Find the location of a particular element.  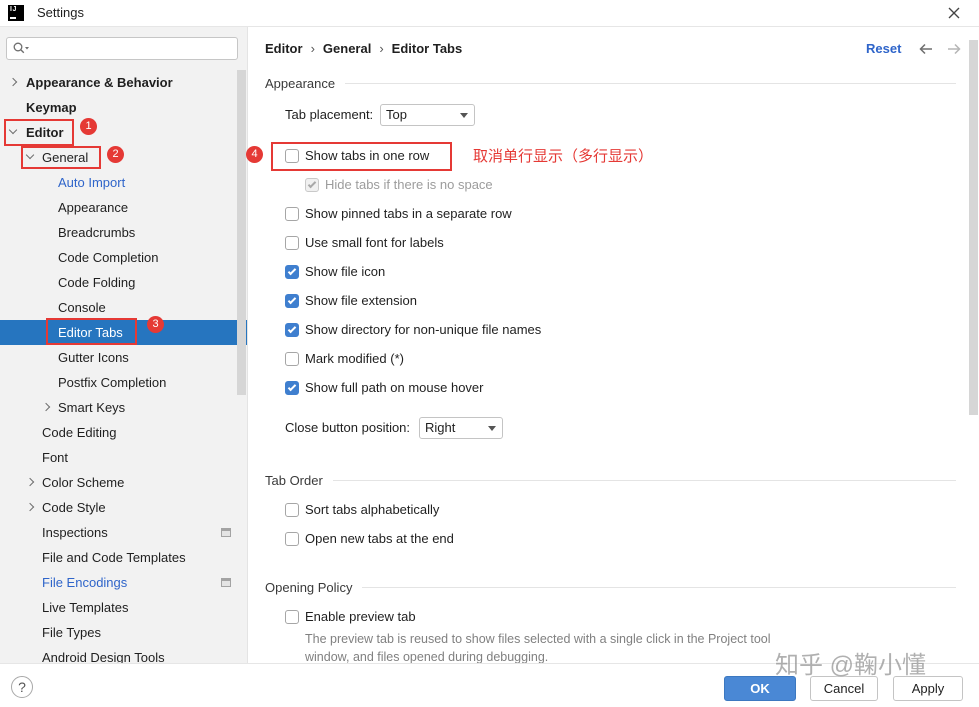

sidebar-item-inspections: Inspections is located at coordinates (123, 532).